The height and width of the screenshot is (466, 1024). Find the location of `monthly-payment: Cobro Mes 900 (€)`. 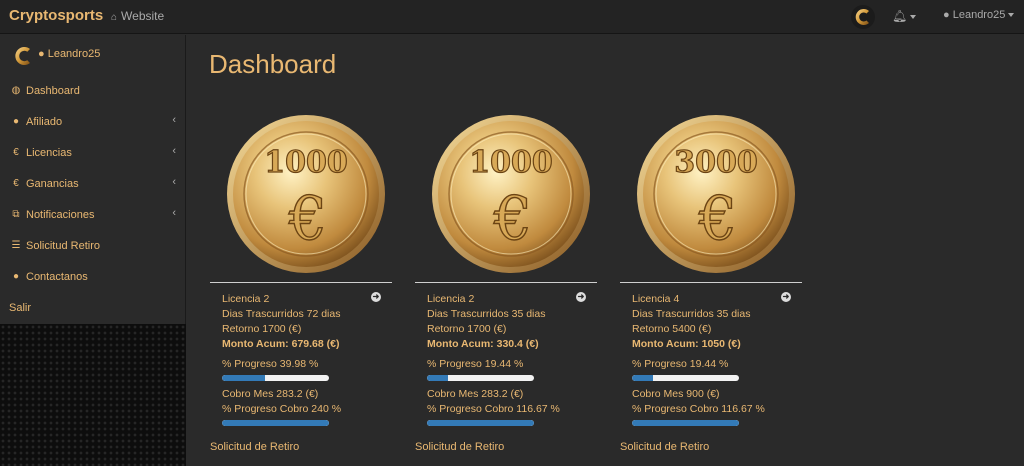

monthly-payment: Cobro Mes 900 (€) is located at coordinates (676, 394).